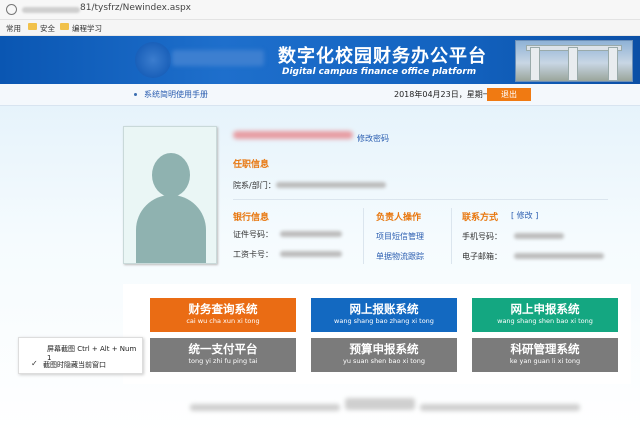 This screenshot has width=640, height=434. I want to click on research-management-button: 科研管理系统 ke yan guan li xi tong, so click(545, 355).